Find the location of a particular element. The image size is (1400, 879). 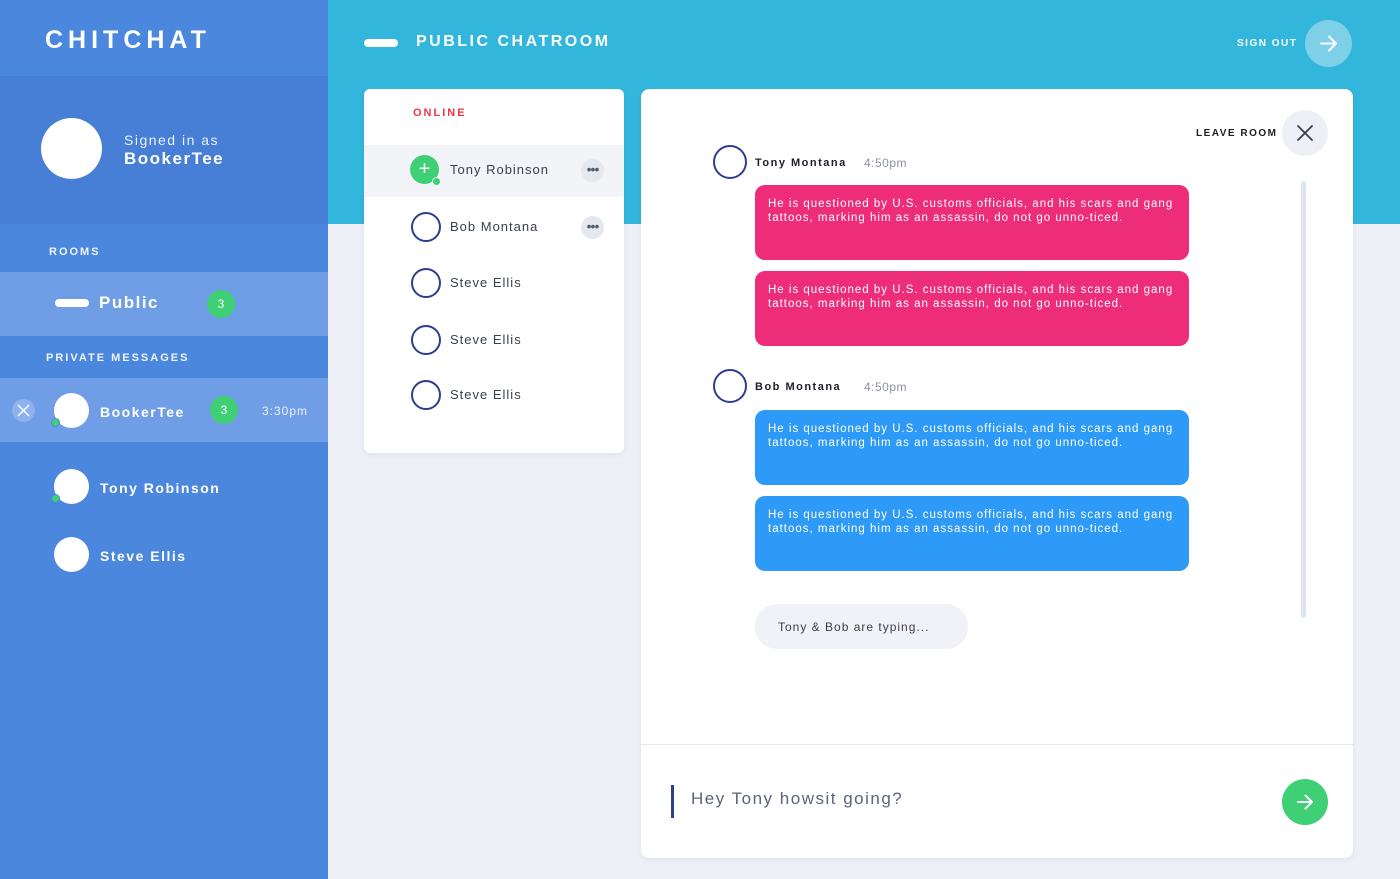

pm-time: 3:30pm is located at coordinates (285, 411).